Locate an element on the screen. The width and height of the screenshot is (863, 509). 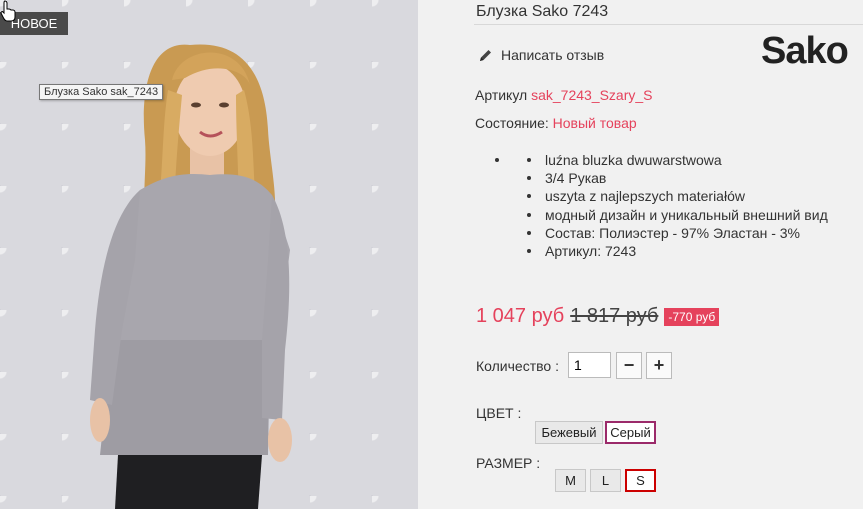
quantity-input is located at coordinates (589, 365).